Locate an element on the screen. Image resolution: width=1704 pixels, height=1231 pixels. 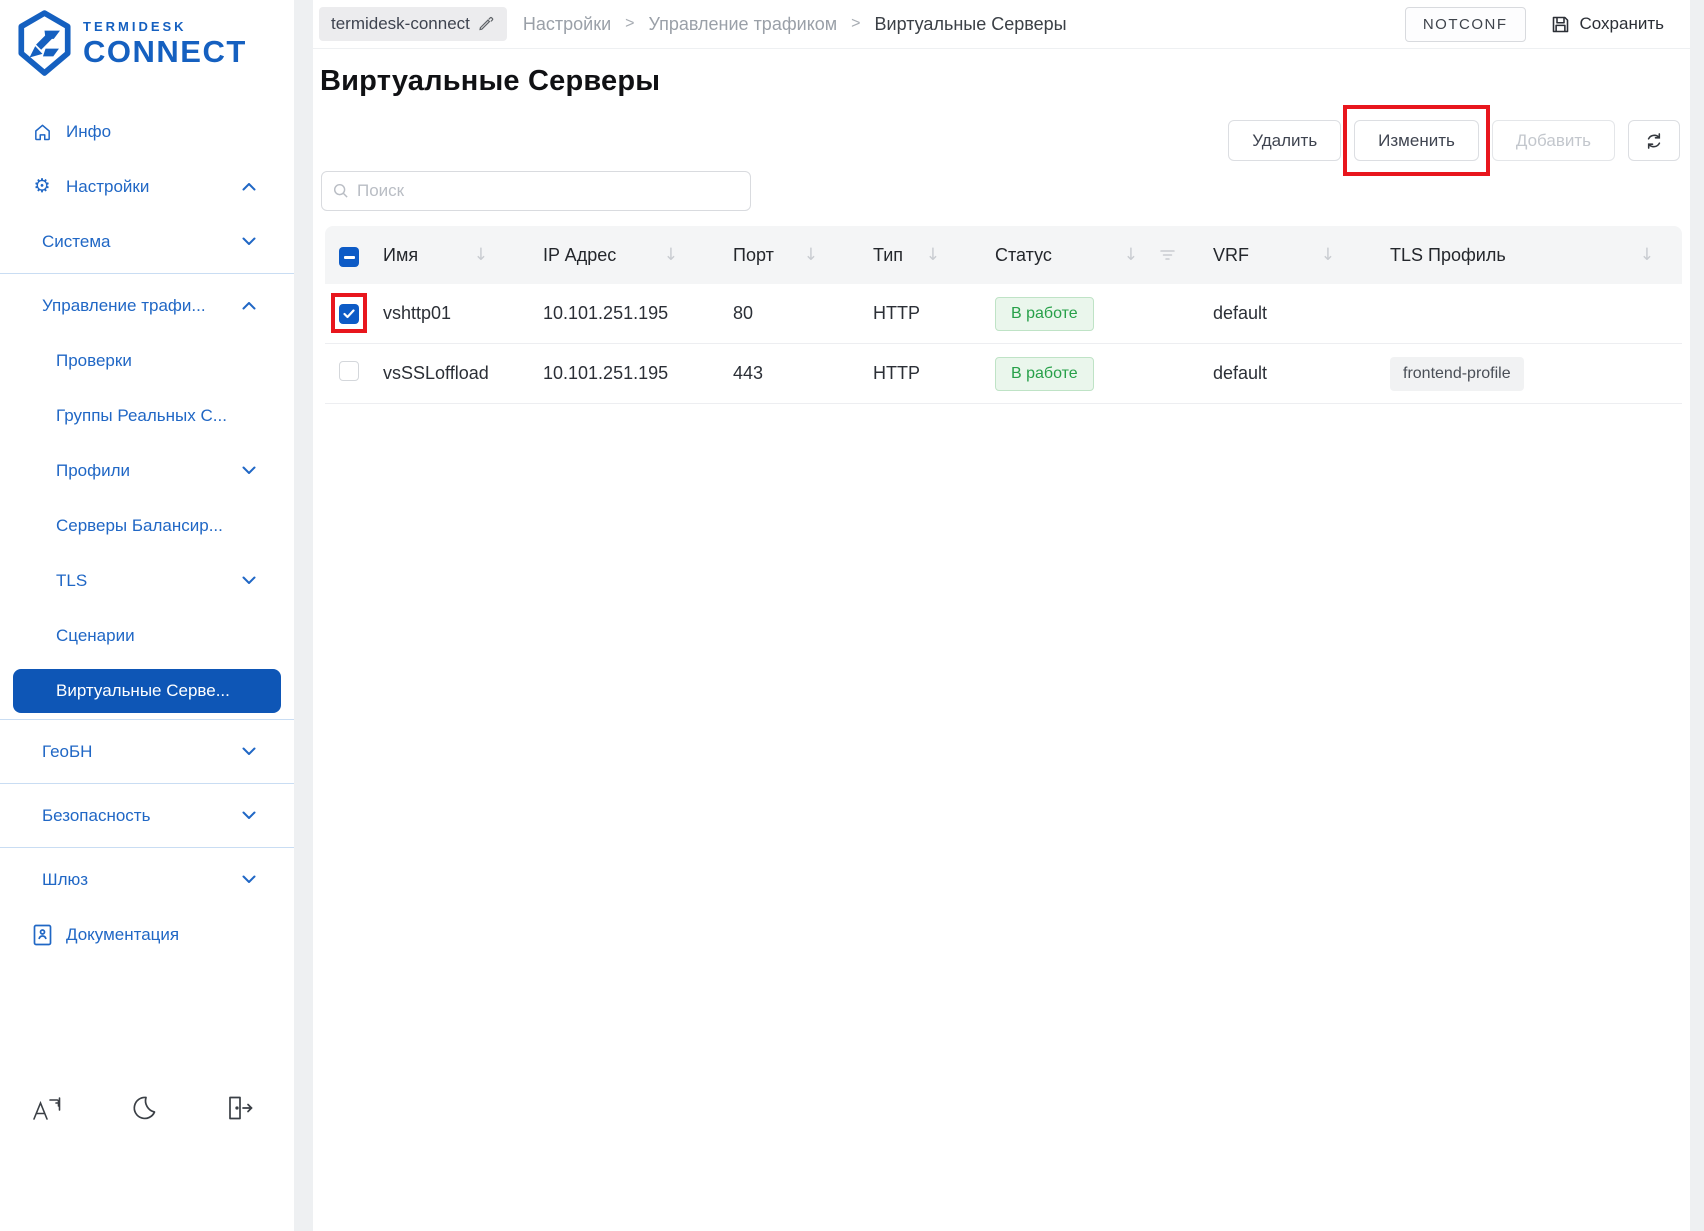
refresh-icon is located at coordinates (1654, 141).